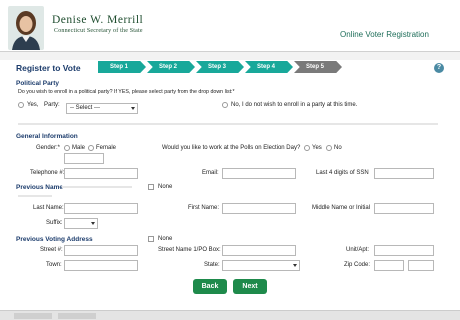 This screenshot has width=460, height=320. Describe the element at coordinates (171, 67) in the screenshot. I see `step-2: Step 2` at that location.